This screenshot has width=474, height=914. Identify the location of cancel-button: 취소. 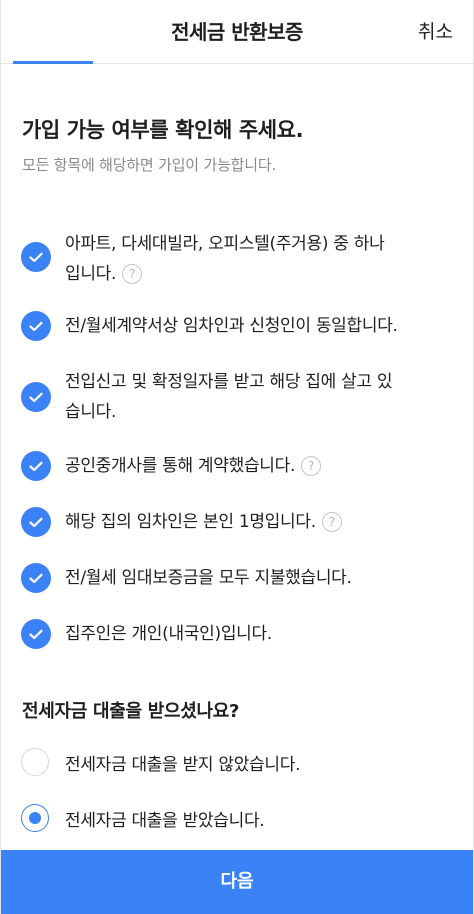
(435, 30).